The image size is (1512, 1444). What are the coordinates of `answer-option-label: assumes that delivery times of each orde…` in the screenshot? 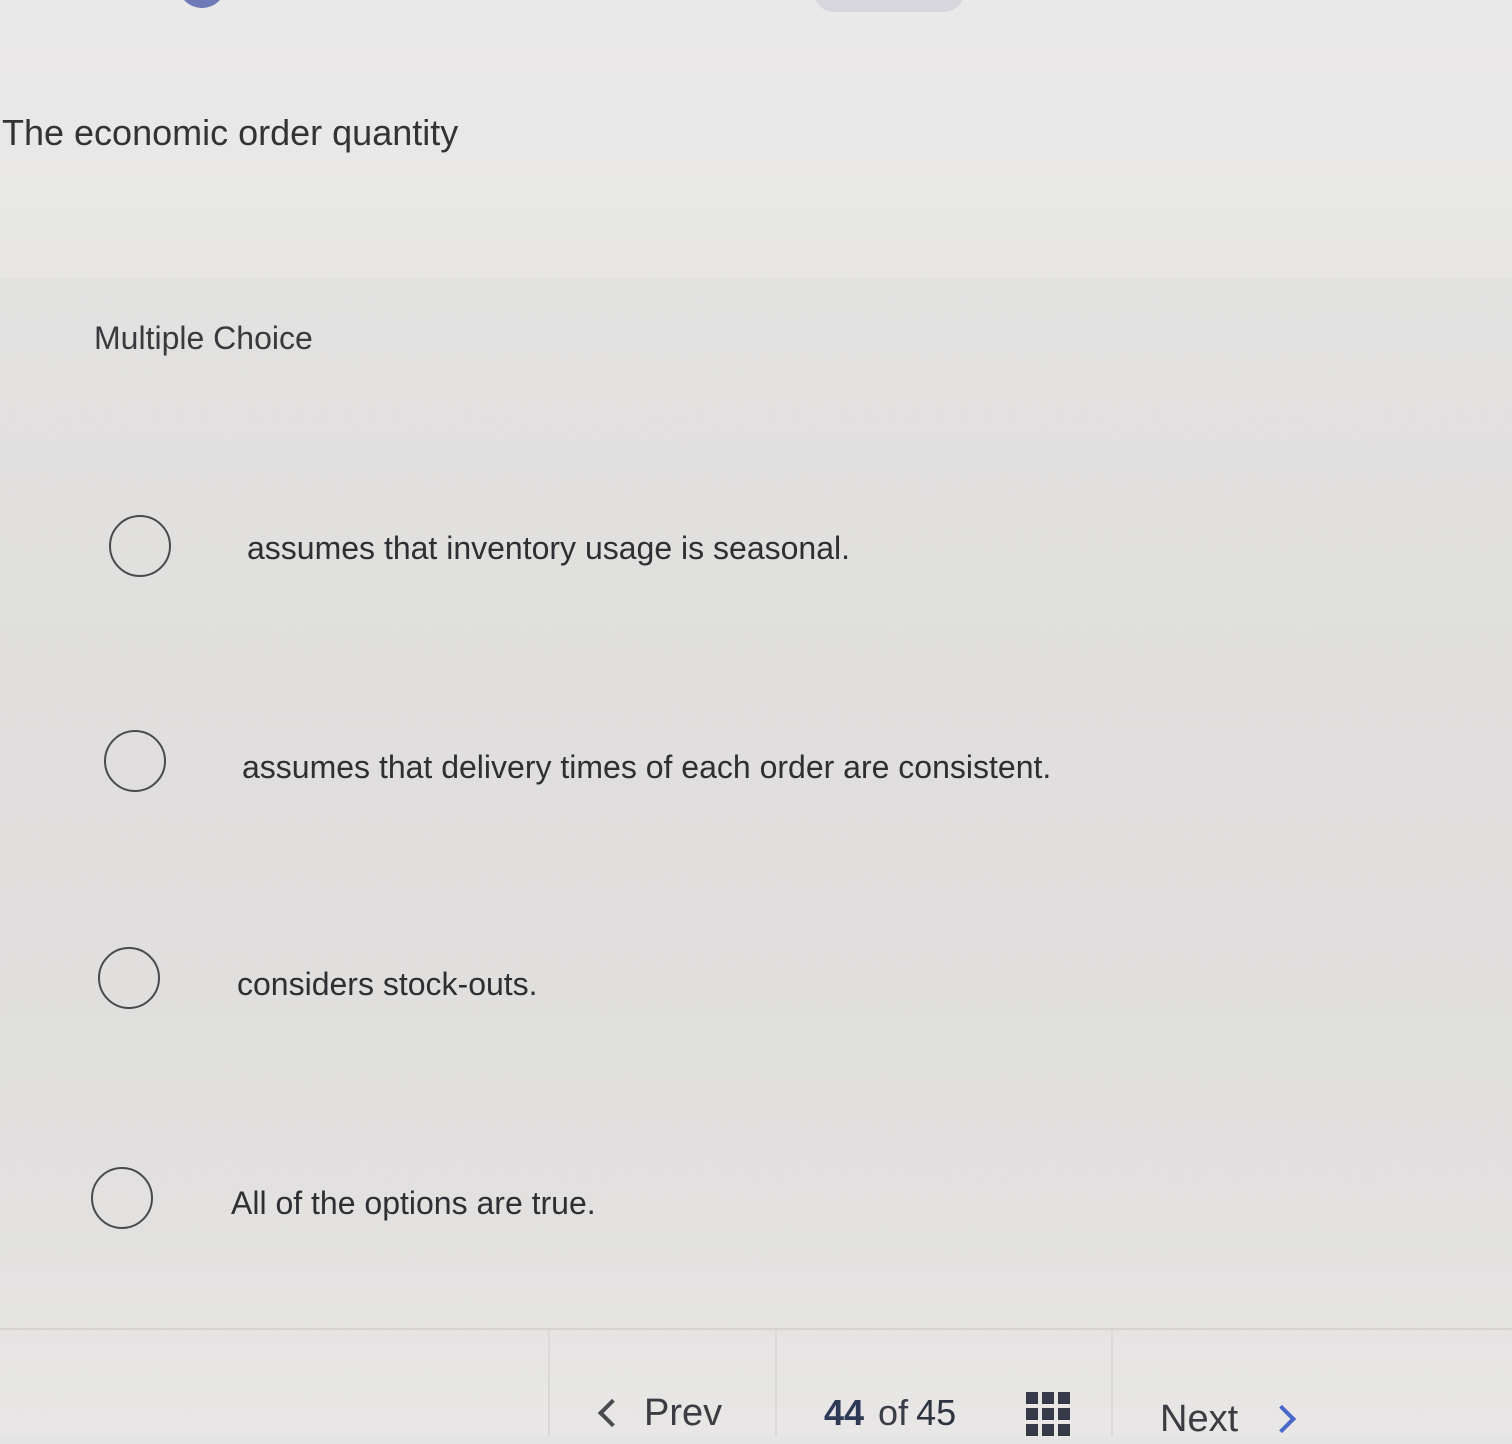 It's located at (646, 767).